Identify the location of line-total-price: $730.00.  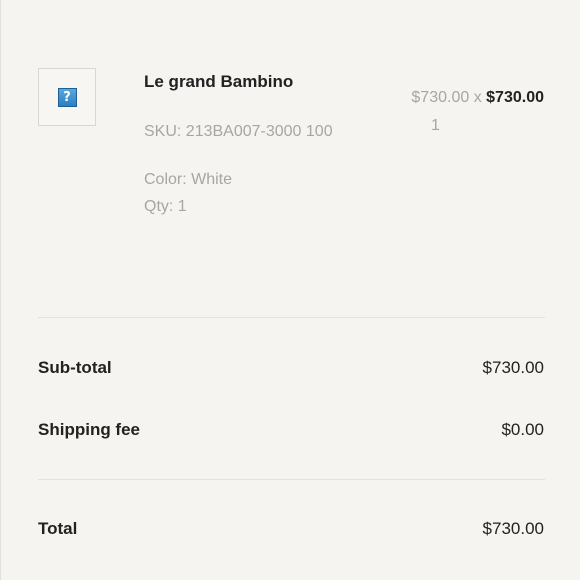
(515, 97).